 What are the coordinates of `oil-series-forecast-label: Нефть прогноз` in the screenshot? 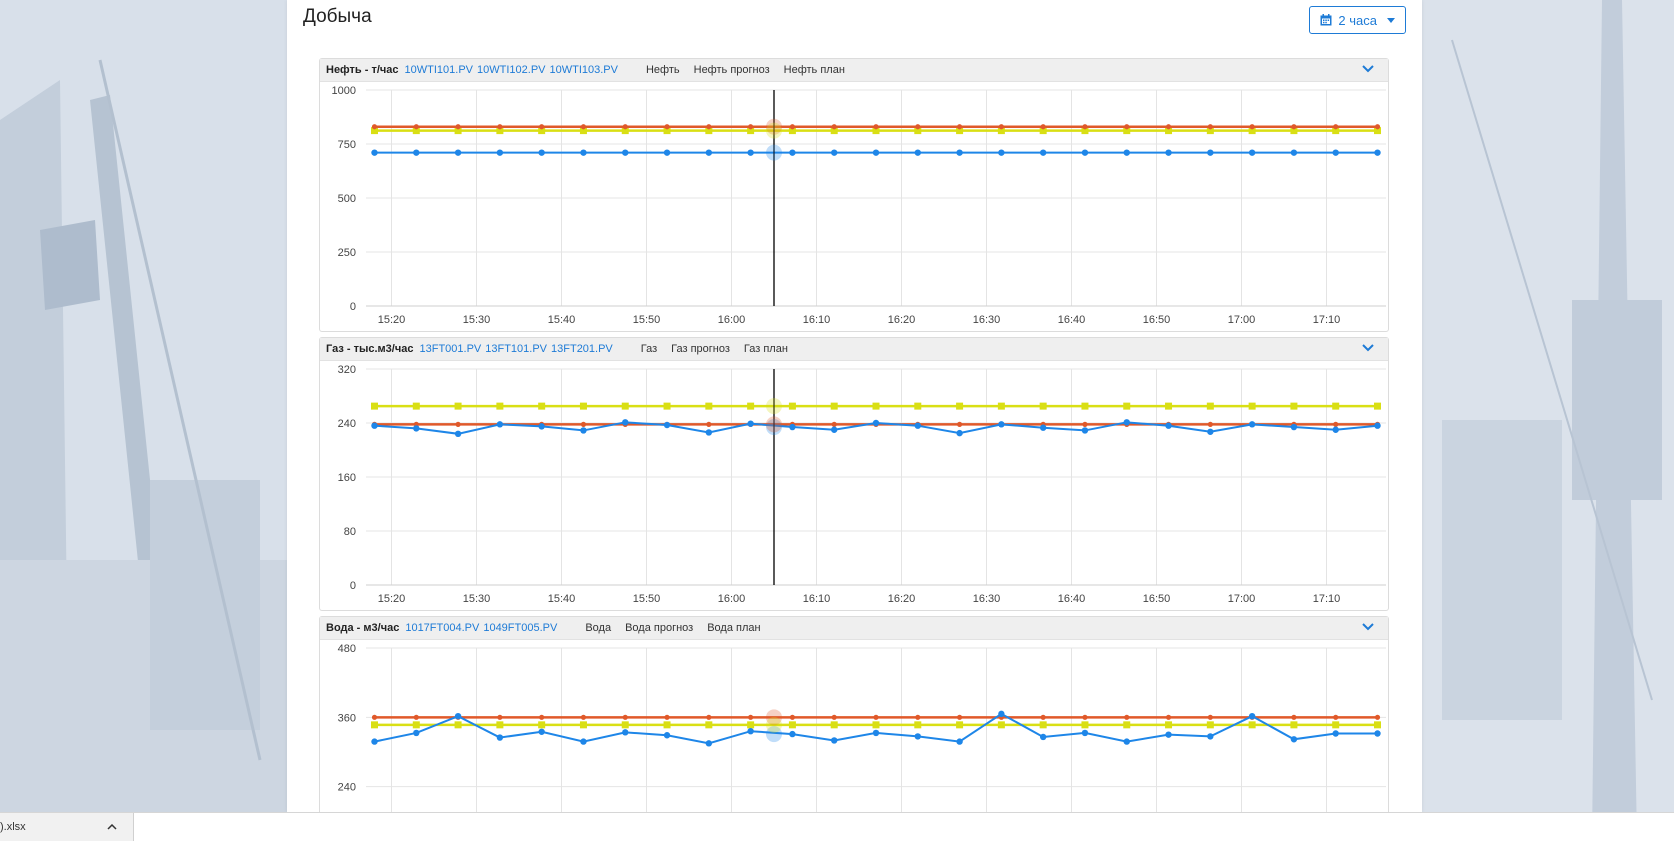 It's located at (732, 70).